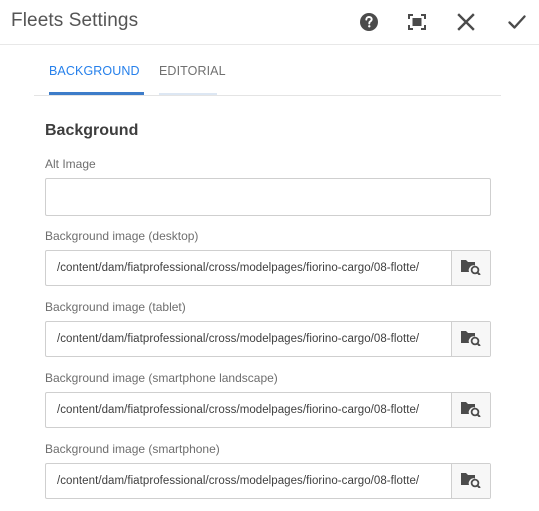 This screenshot has width=539, height=511. What do you see at coordinates (161, 378) in the screenshot?
I see `smartphone-landscape-image-label: Background image (smartphone landscape)` at bounding box center [161, 378].